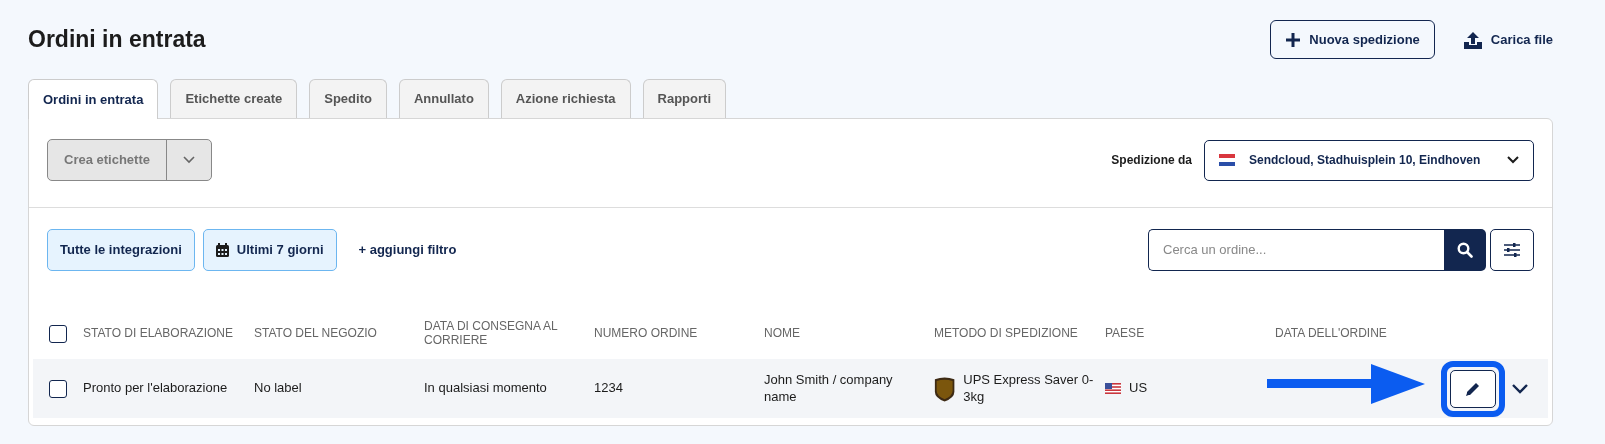 The height and width of the screenshot is (444, 1605). I want to click on column-header: METODO DI SPEDIZIONE, so click(1006, 334).